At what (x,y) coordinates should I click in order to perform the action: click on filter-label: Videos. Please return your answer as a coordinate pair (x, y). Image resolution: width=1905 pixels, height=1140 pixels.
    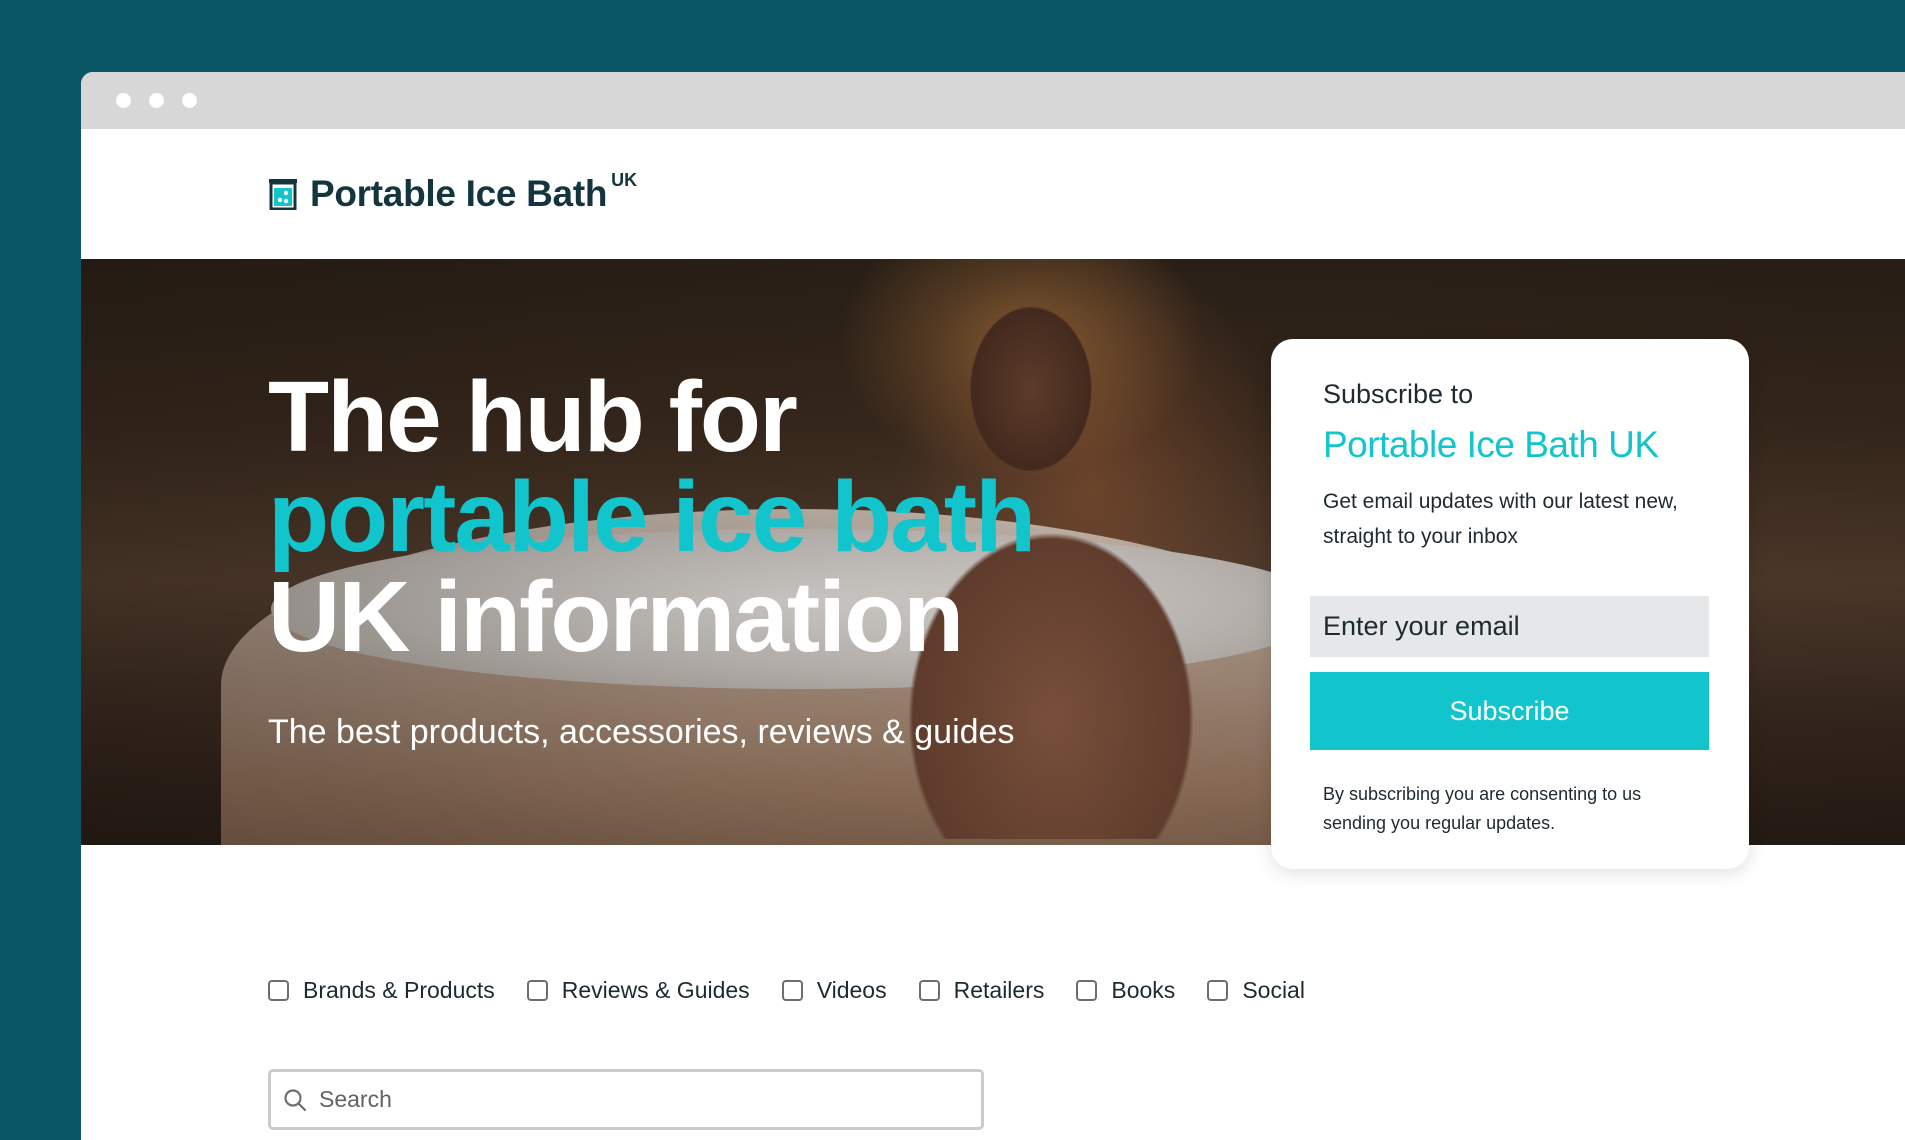
    Looking at the image, I should click on (851, 990).